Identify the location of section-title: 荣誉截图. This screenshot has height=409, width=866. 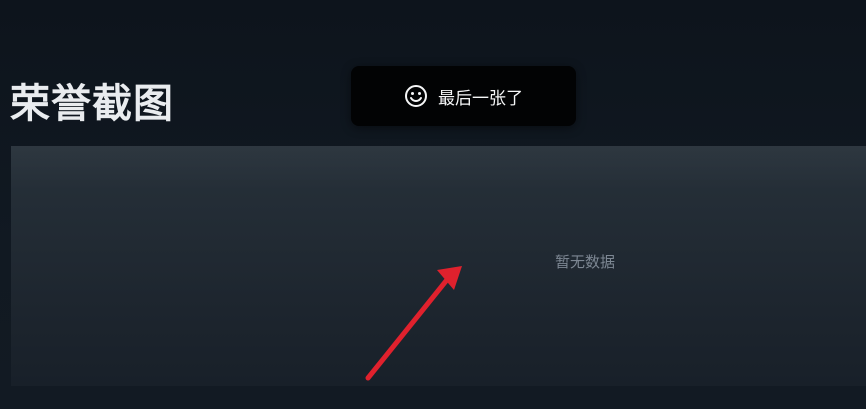
(92, 104).